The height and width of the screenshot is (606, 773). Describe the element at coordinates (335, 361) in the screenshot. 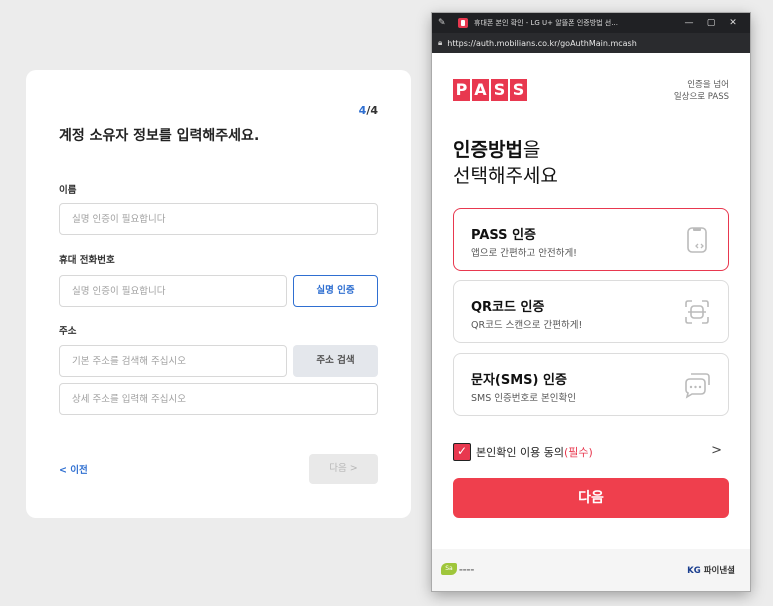

I see `address-search-button: 주소 검색` at that location.